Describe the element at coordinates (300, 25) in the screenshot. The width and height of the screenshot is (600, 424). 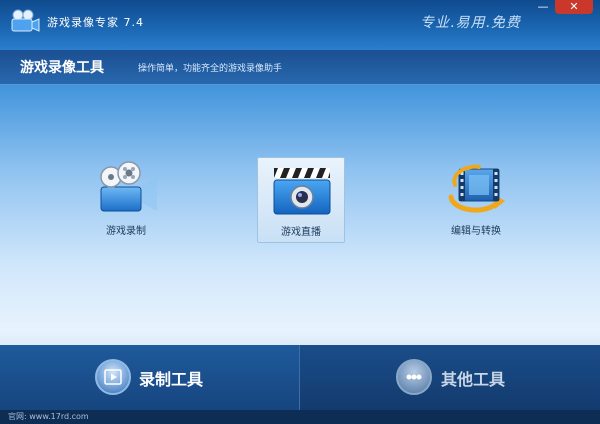
I see `title-bar: 游戏录像专家 7.4 专业.易用.免费 — ✕` at that location.